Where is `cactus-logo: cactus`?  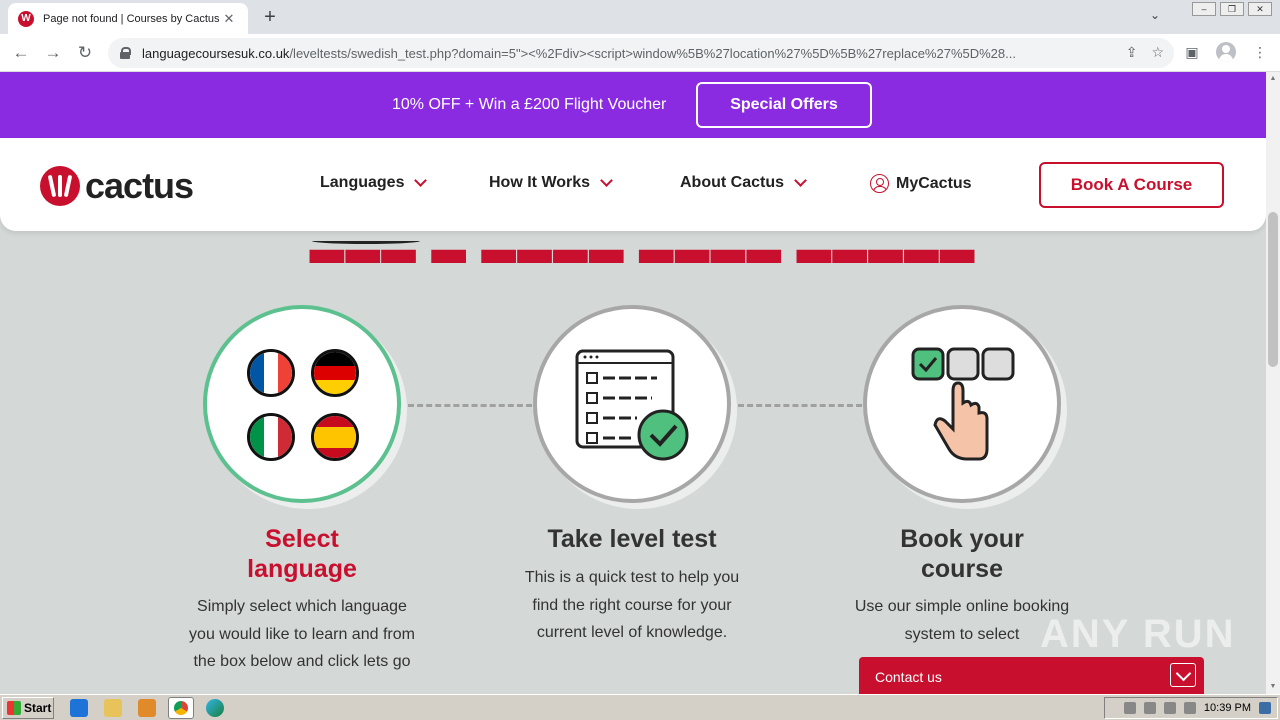
cactus-logo: cactus is located at coordinates (117, 186).